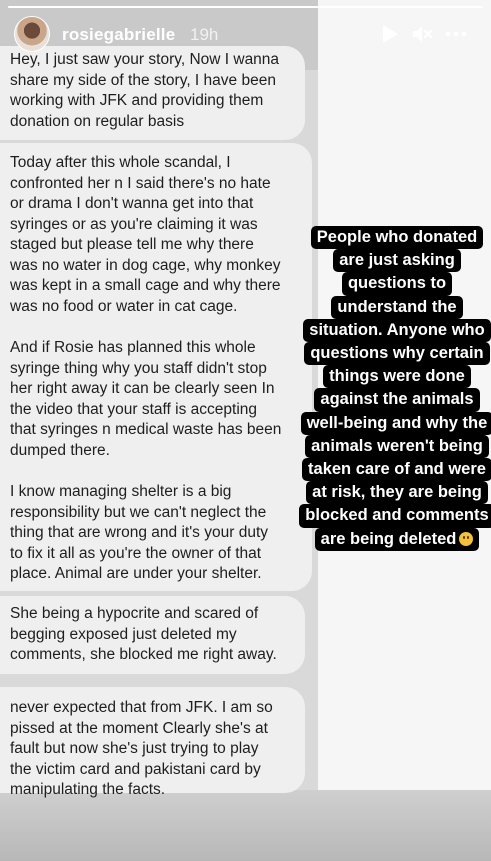 This screenshot has width=491, height=861. I want to click on caption-line: at risk, they are being, so click(397, 493).